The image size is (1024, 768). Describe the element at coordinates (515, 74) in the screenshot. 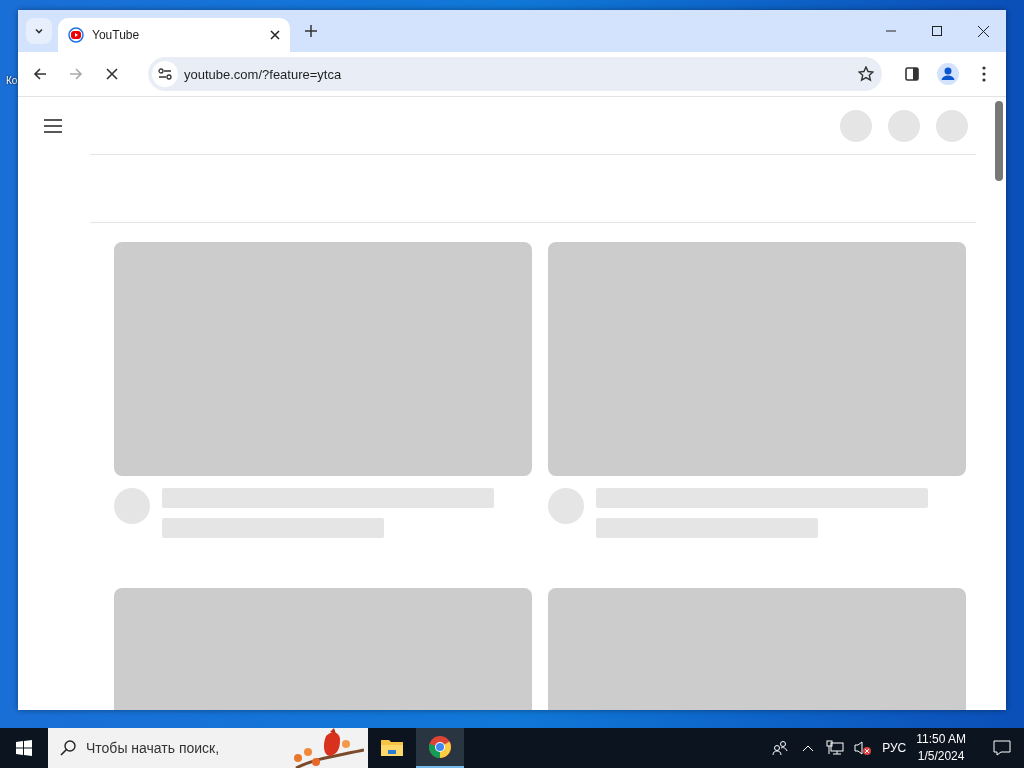

I see `address-bar: youtube.com/?feature=ytca` at that location.